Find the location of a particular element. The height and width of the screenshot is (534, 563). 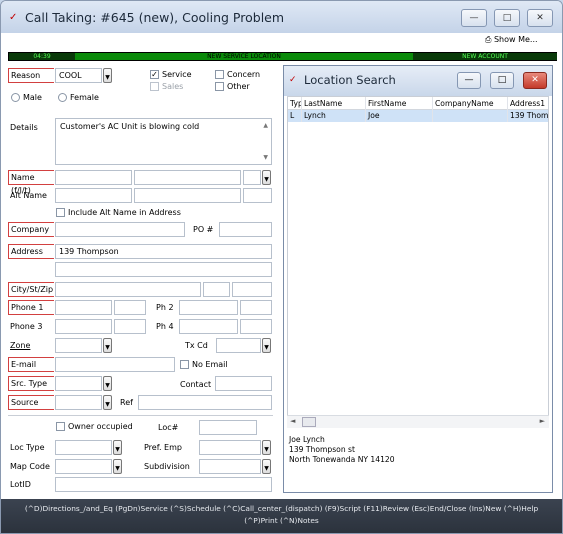

pref-emp-dropdown: ▼ is located at coordinates (266, 447).